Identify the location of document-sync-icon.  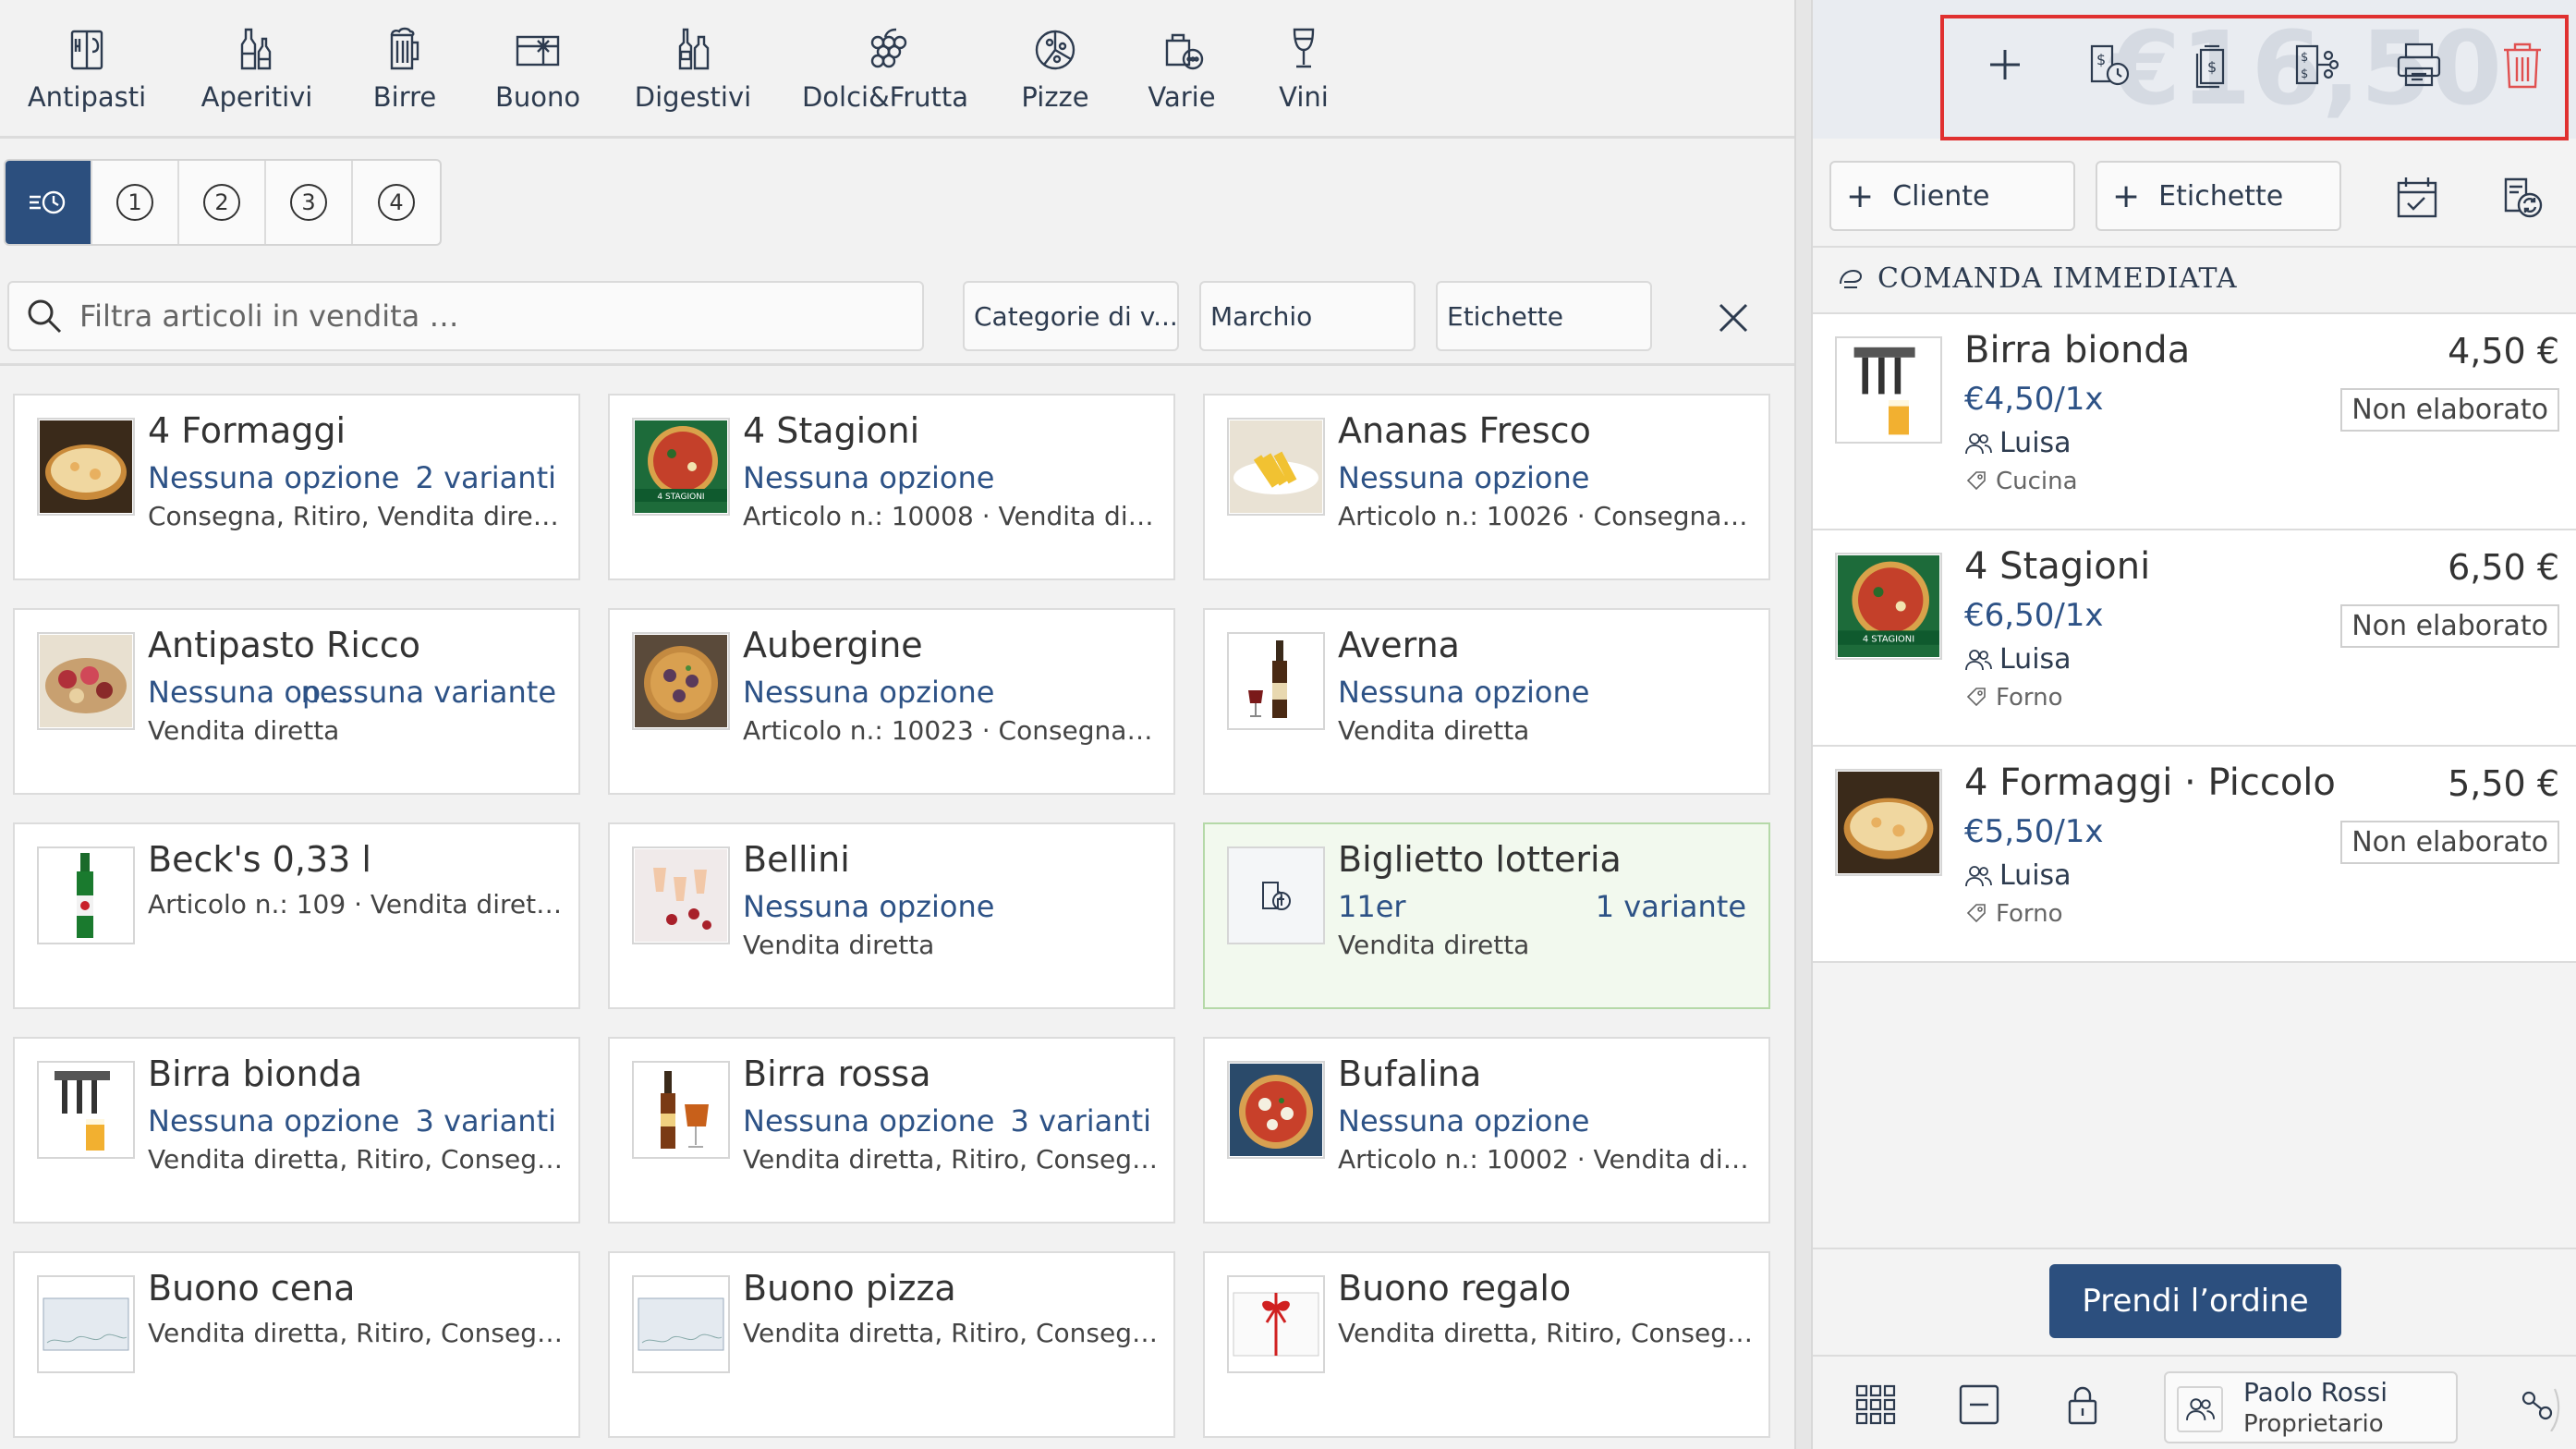
(2523, 197).